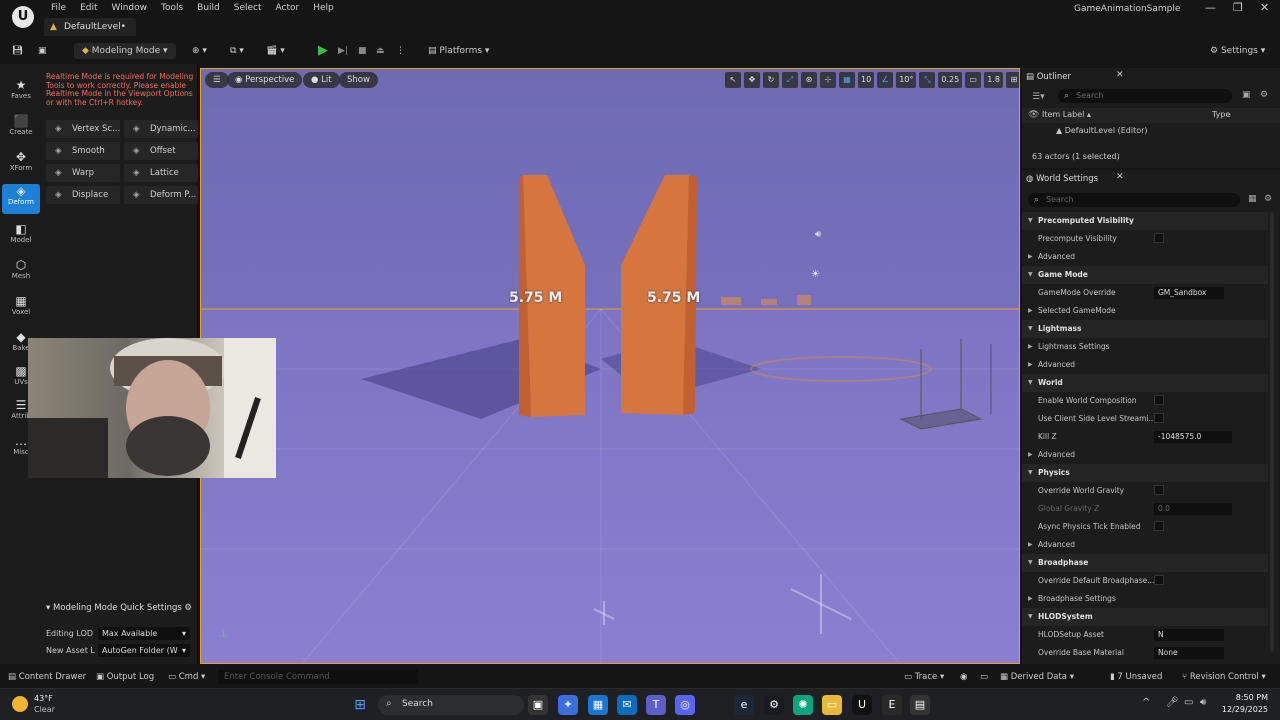  What do you see at coordinates (199, 51) in the screenshot?
I see `add-actor-icon: ⊕ ▾` at bounding box center [199, 51].